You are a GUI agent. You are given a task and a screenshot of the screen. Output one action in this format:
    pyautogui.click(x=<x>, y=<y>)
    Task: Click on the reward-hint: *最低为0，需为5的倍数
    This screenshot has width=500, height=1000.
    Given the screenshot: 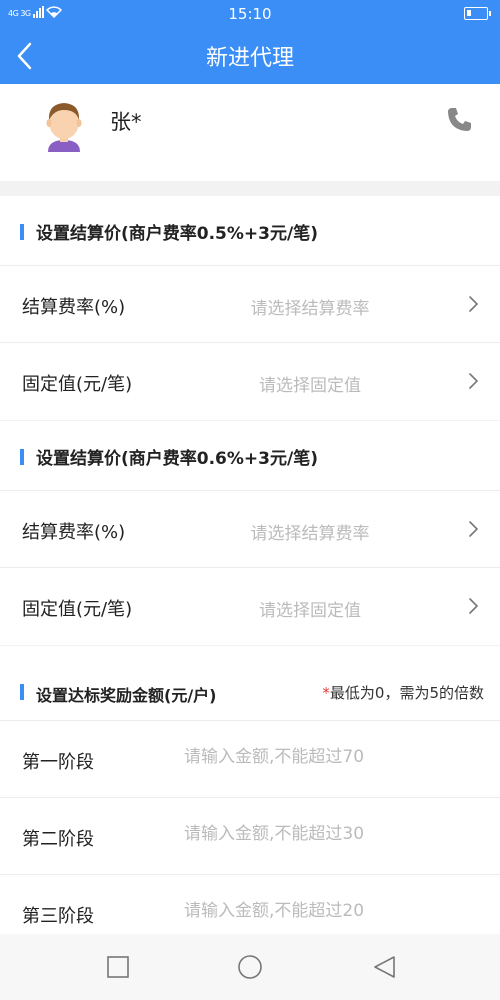 What is the action you would take?
    pyautogui.click(x=403, y=692)
    